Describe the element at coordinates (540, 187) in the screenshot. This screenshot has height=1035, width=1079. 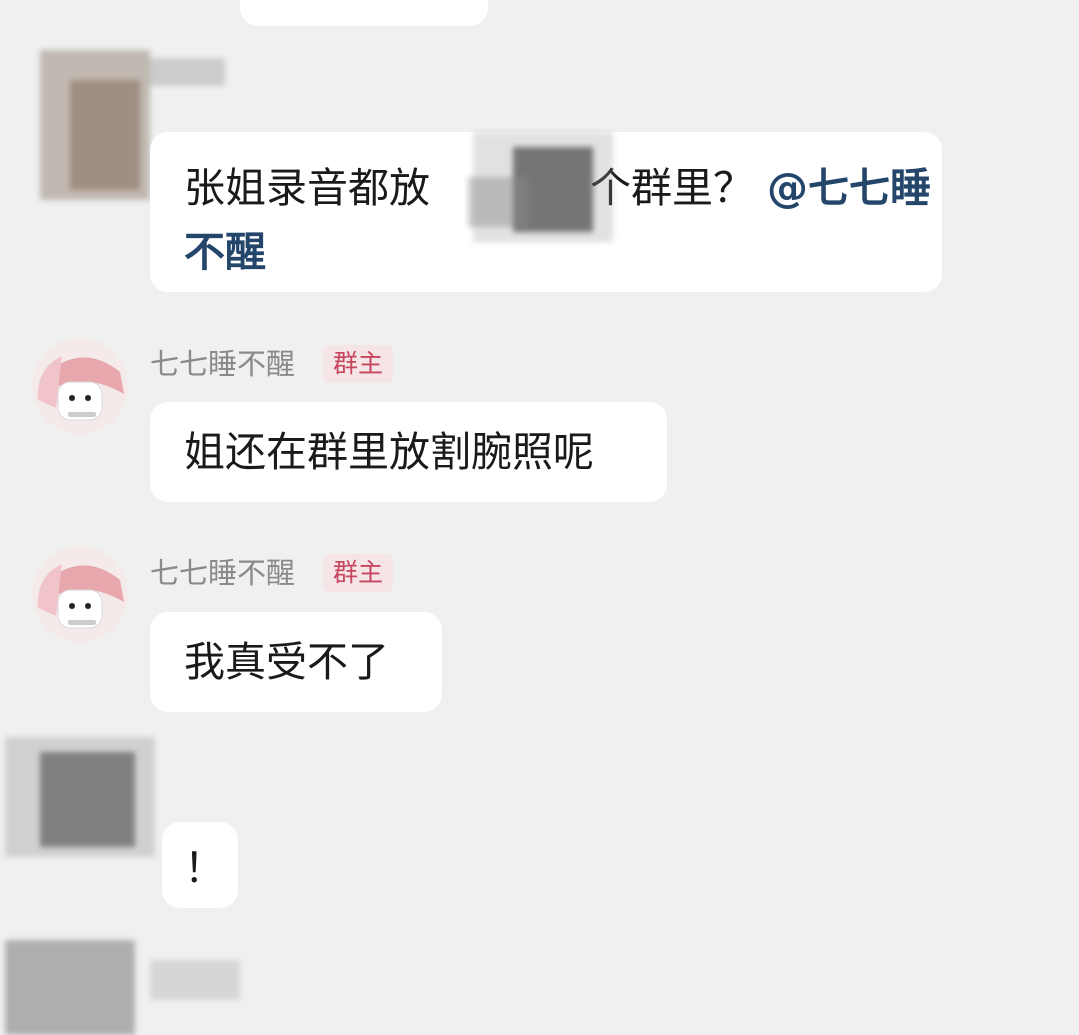
I see `redaction-scribble` at that location.